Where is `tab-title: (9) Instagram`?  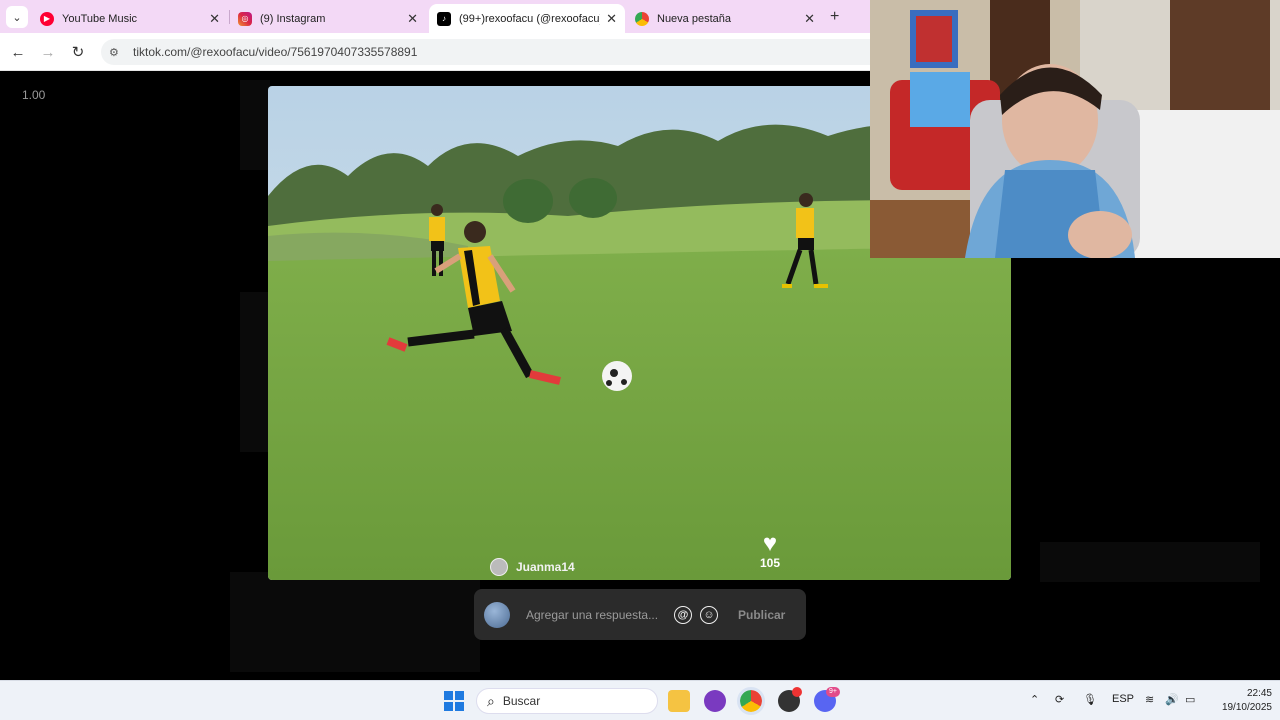 tab-title: (9) Instagram is located at coordinates (293, 18).